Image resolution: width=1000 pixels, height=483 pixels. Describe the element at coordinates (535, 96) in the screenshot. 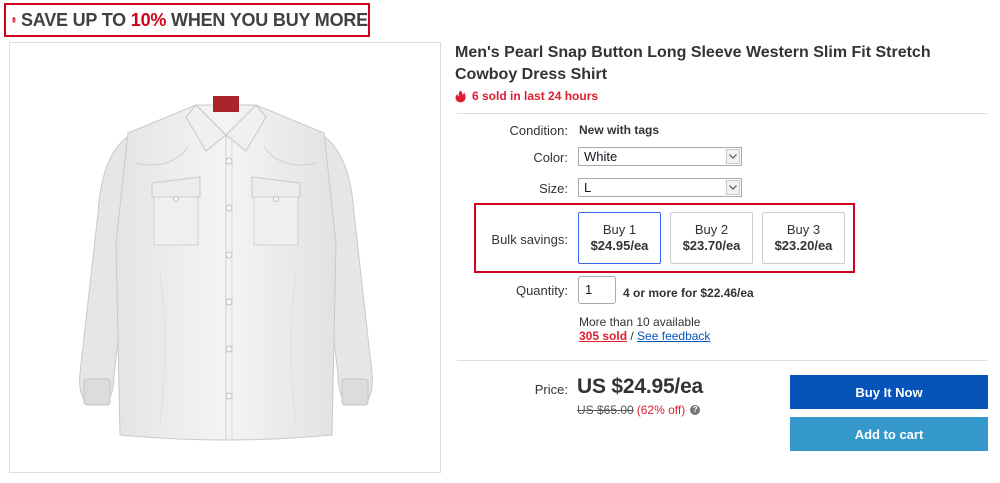

I see `sold-recent-text: 6 sold in last 24 hours` at that location.